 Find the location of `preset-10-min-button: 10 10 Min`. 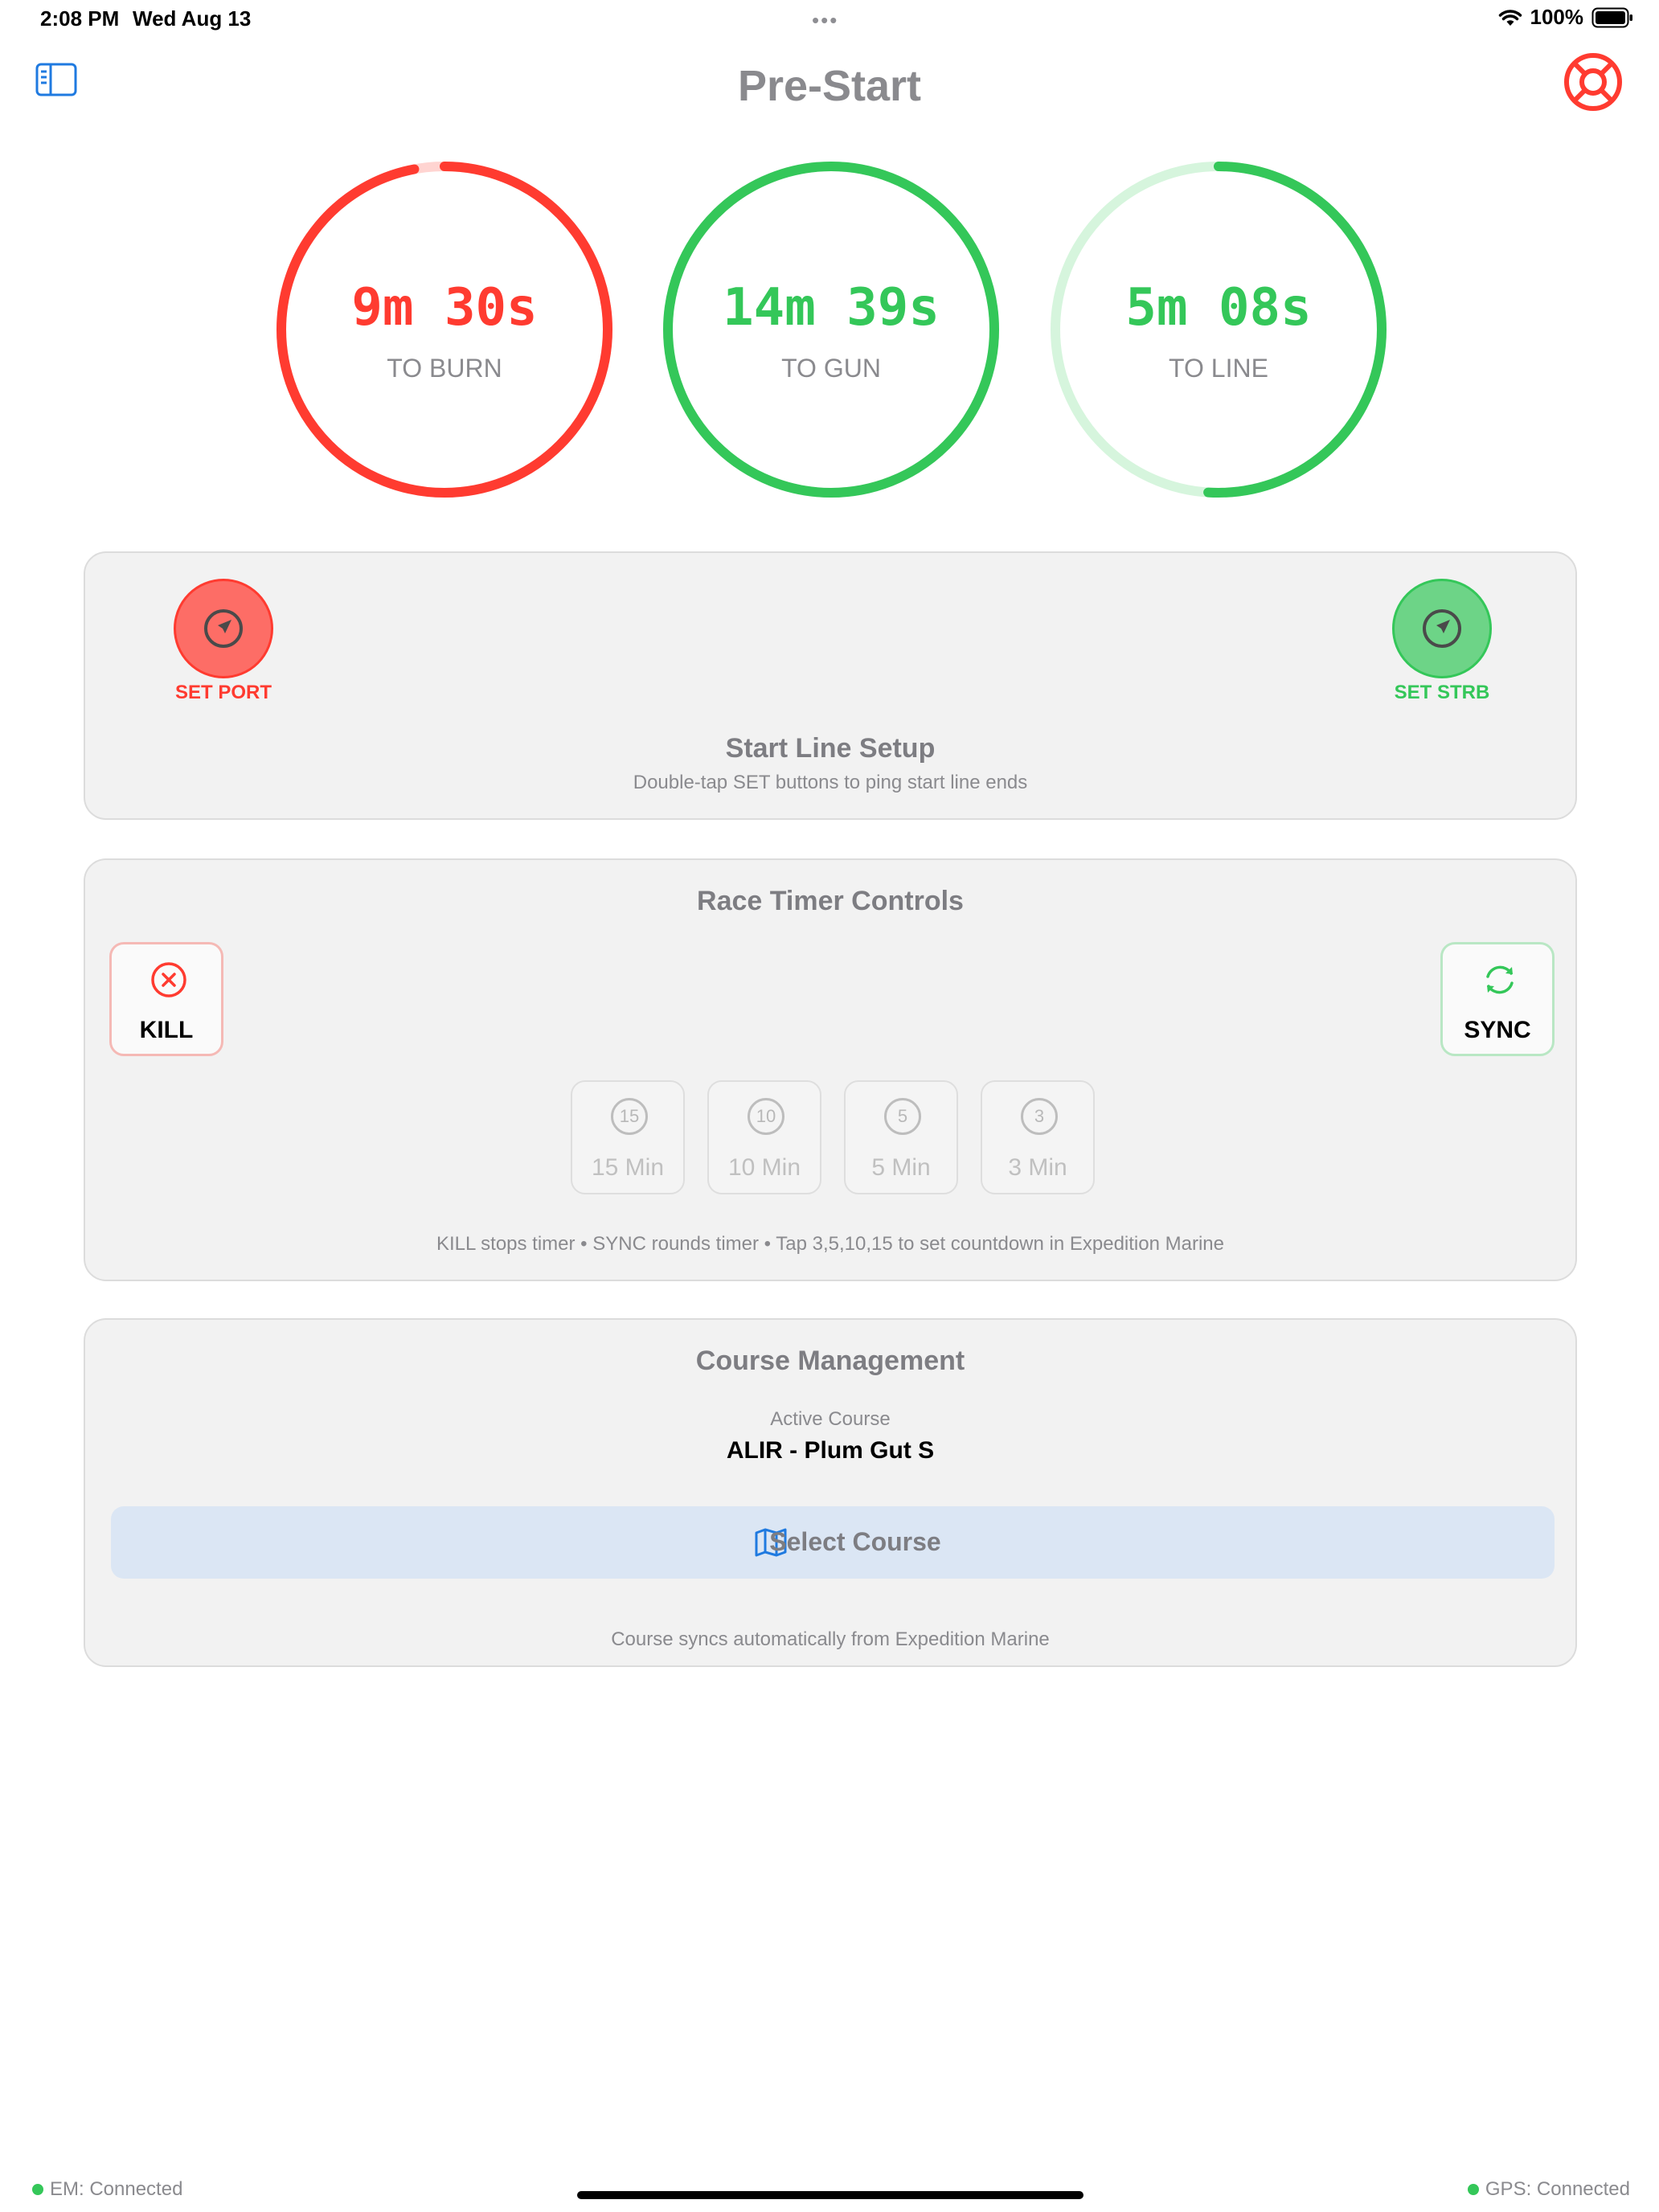

preset-10-min-button: 10 10 Min is located at coordinates (764, 1137).